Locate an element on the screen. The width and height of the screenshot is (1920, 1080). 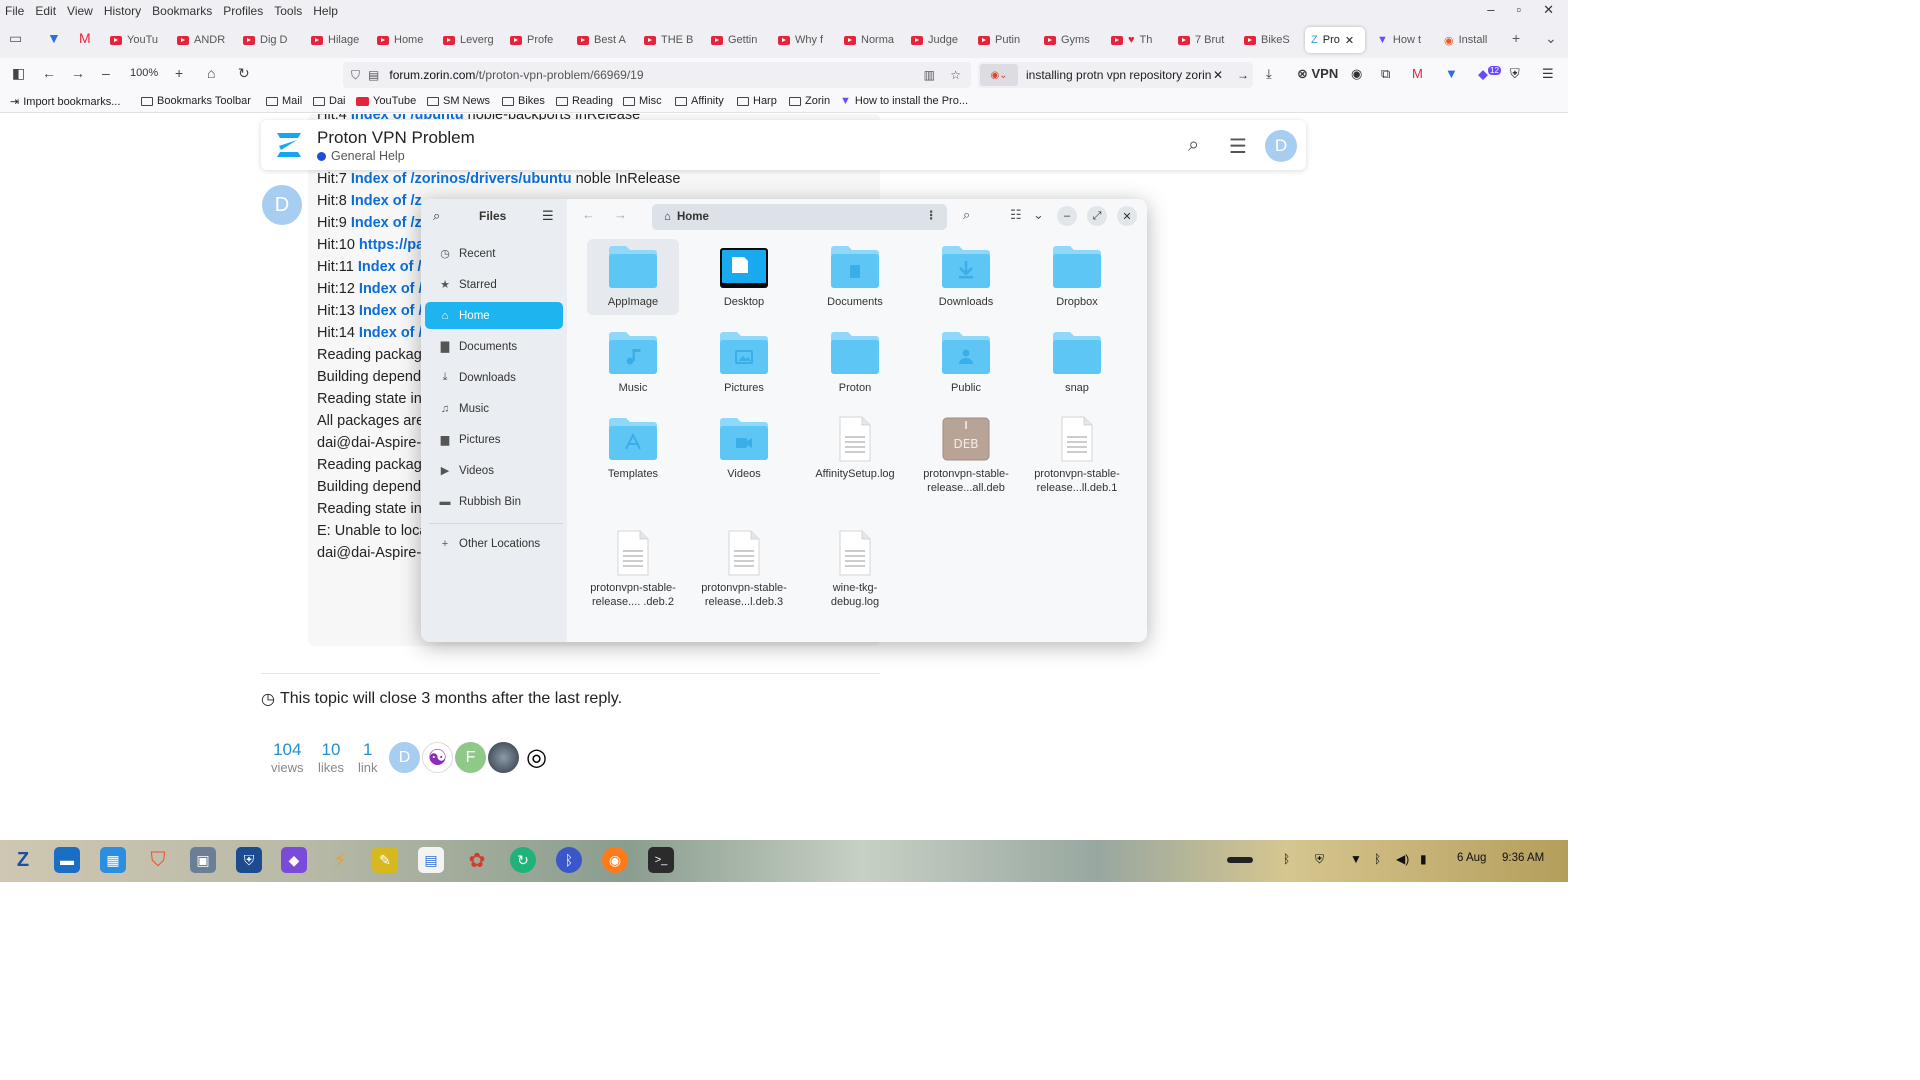
tab-how-to: ▼ How t is located at coordinates (1404, 40).